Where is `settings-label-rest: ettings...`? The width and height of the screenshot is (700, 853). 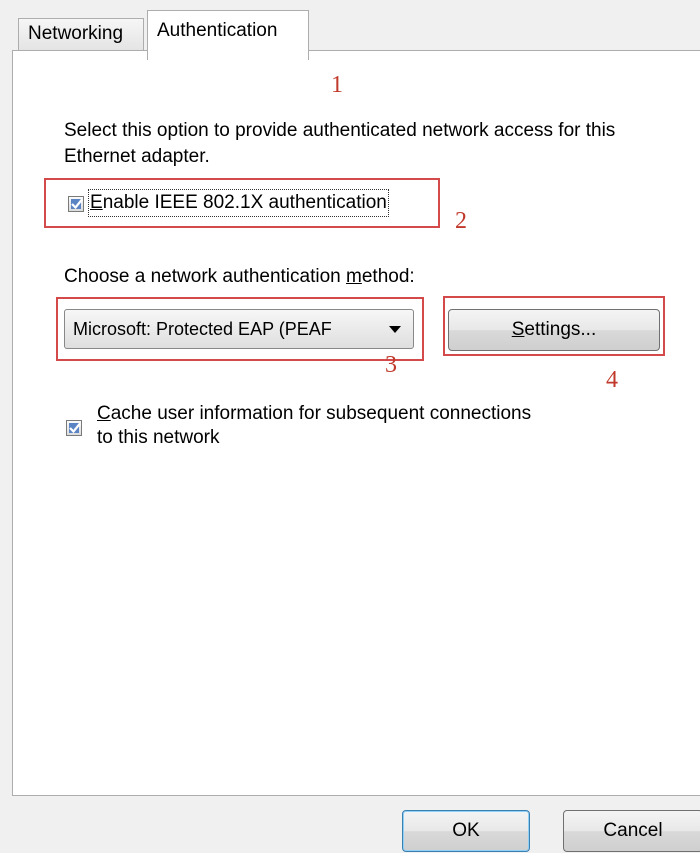 settings-label-rest: ettings... is located at coordinates (560, 329).